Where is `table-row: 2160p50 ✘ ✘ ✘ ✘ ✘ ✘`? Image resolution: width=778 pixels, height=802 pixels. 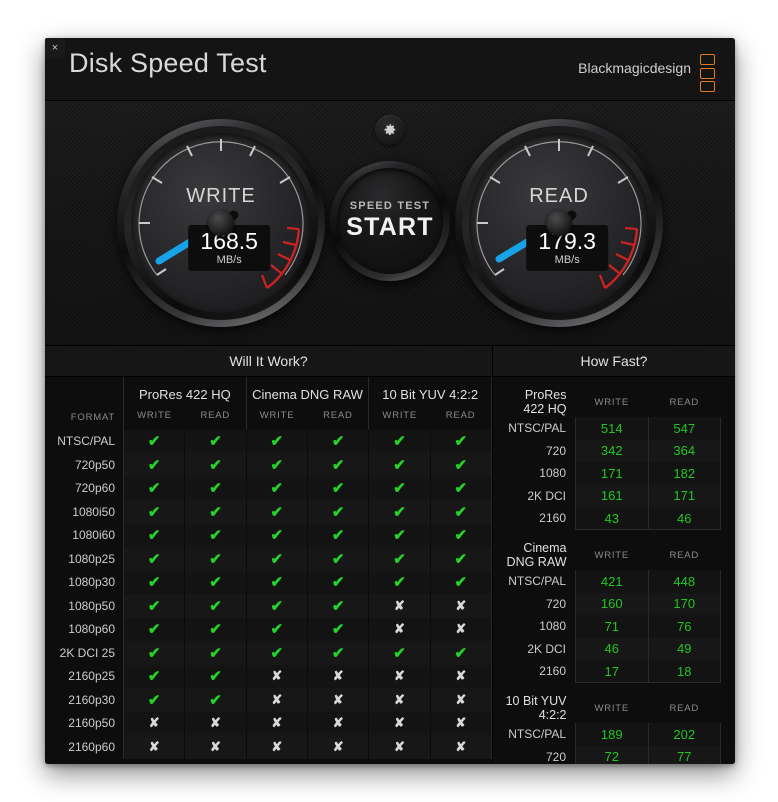 table-row: 2160p50 ✘ ✘ ✘ ✘ ✘ ✘ is located at coordinates (269, 723).